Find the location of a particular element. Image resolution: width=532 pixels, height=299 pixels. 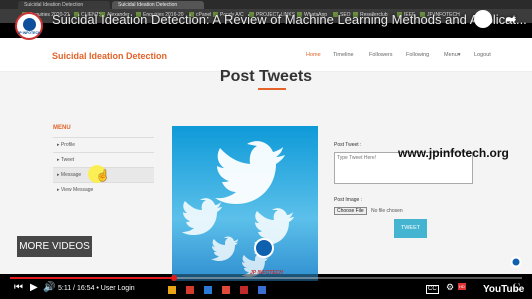

nav-logout: Logout is located at coordinates (482, 55).